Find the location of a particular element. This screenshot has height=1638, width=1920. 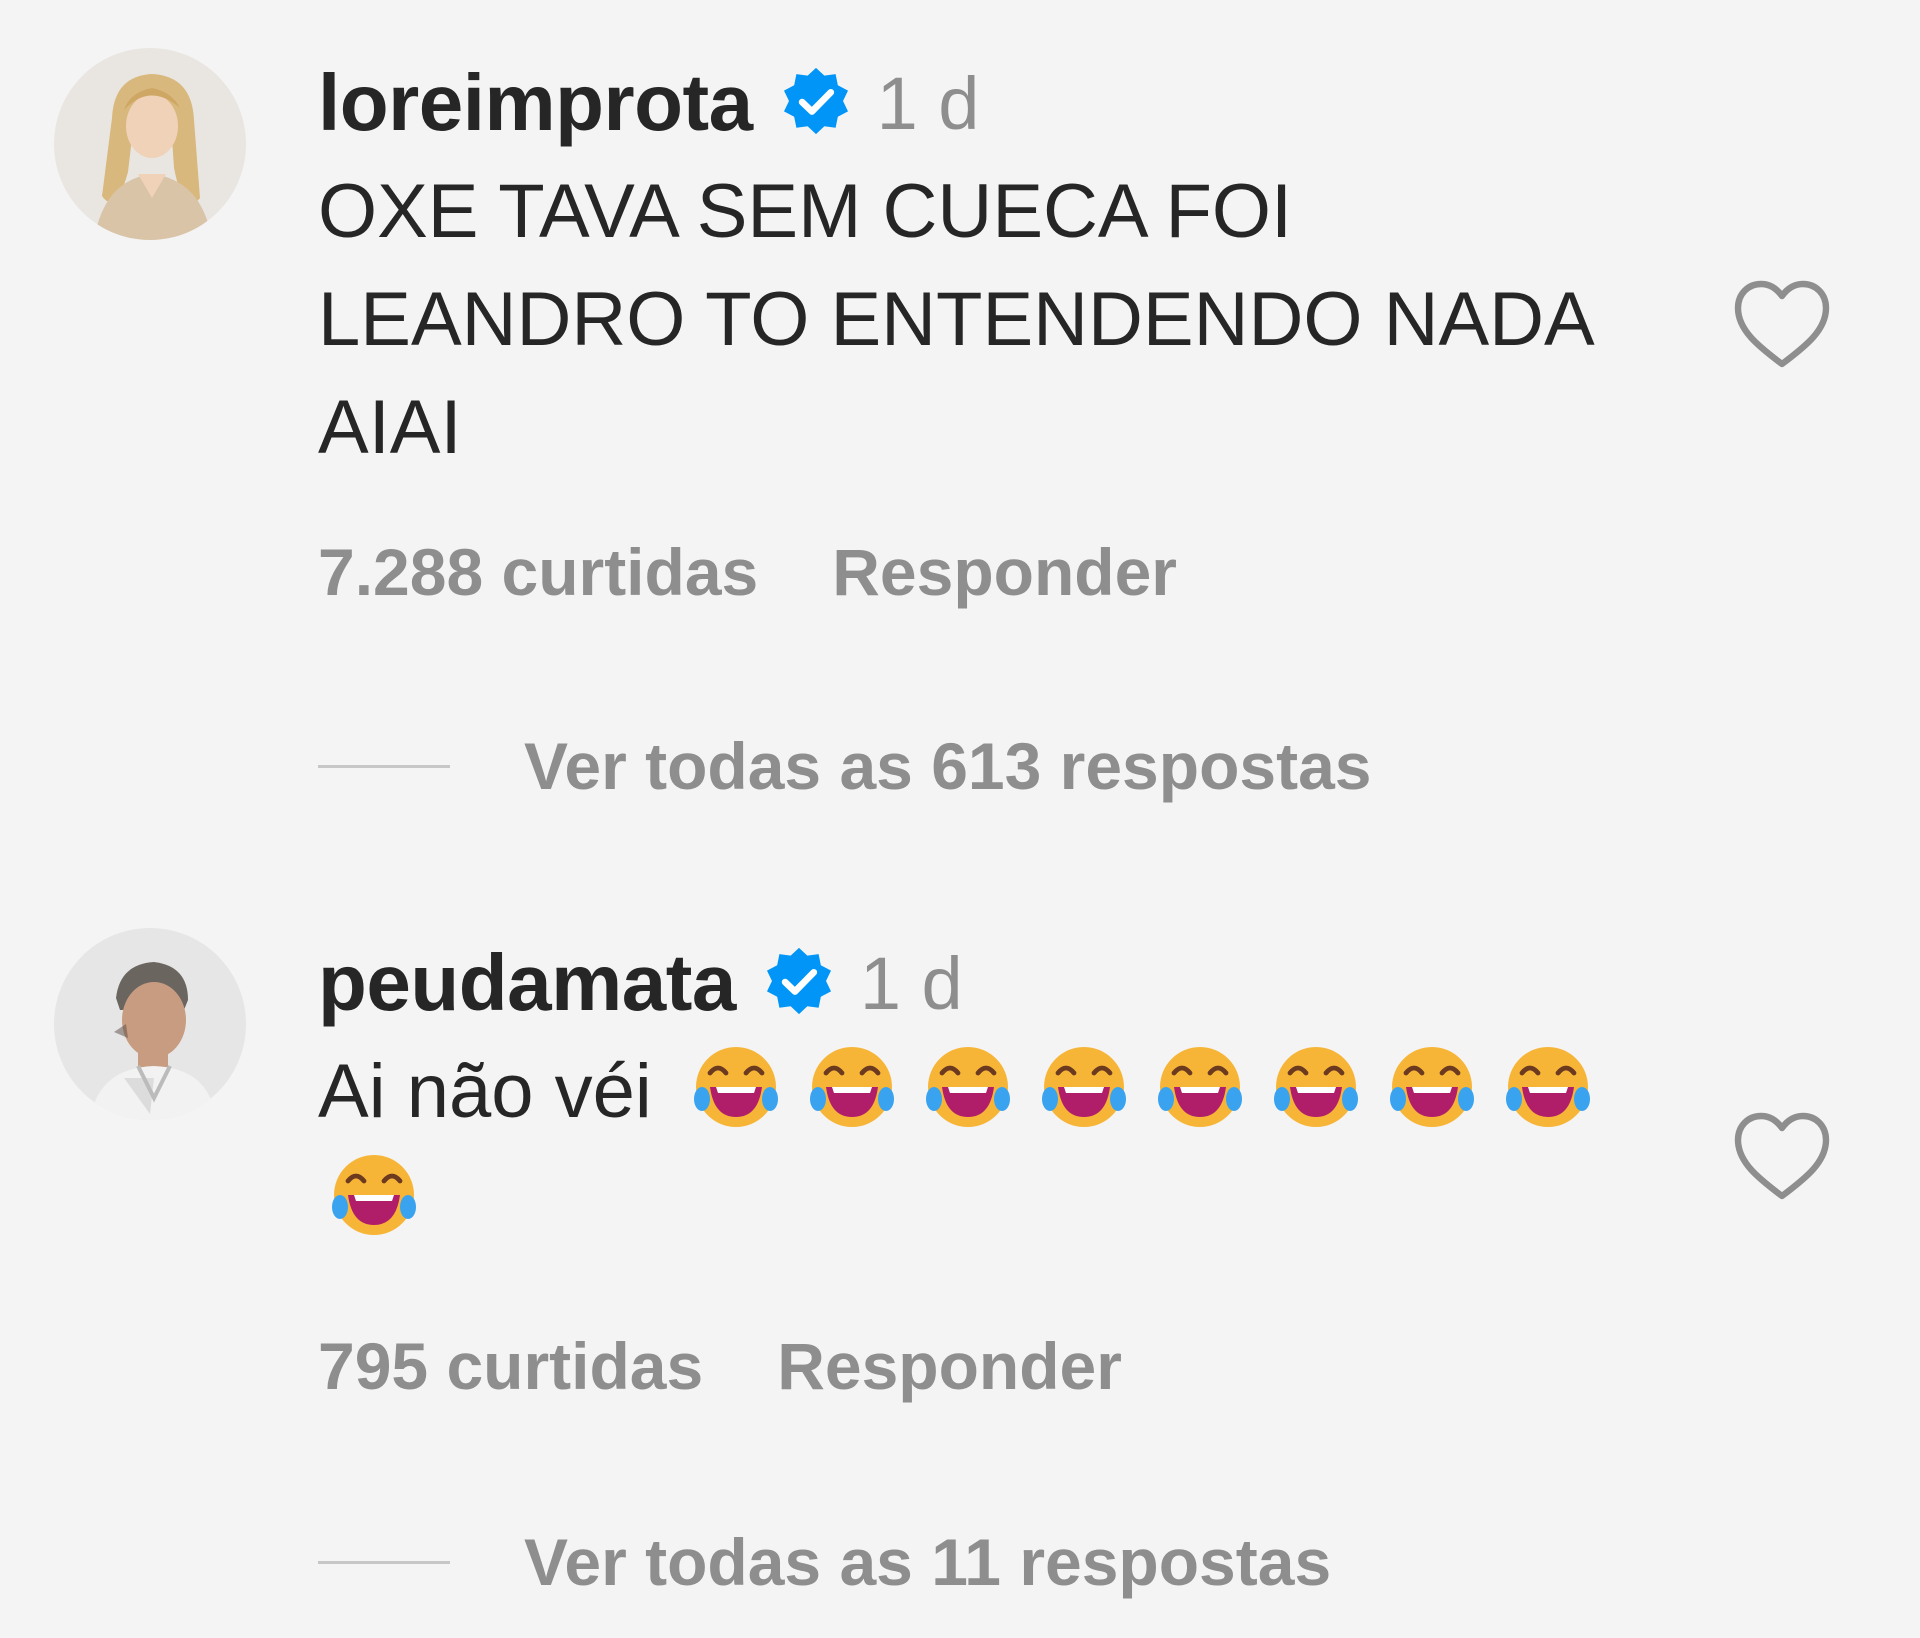

view-replies-button: Ver todas as 11 respostas is located at coordinates (824, 1562).